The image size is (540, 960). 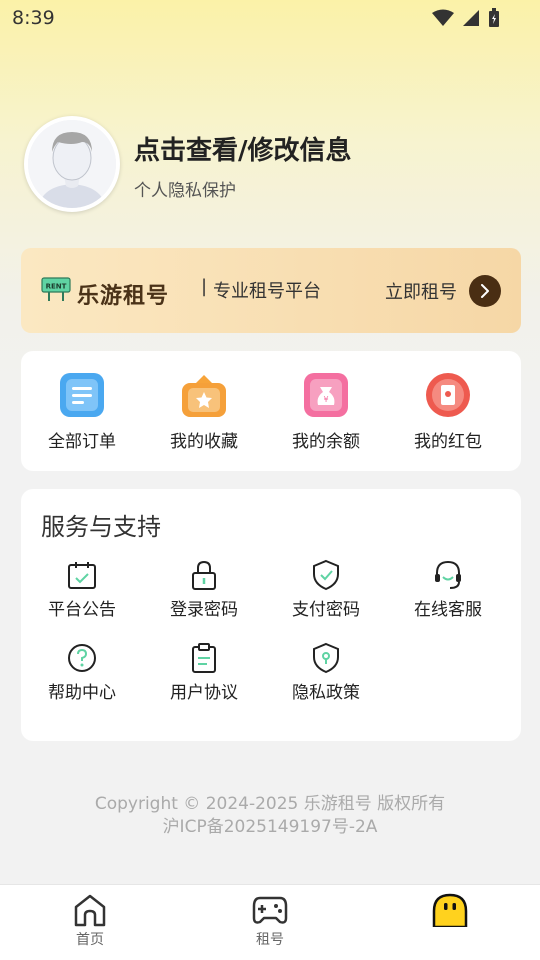 I want to click on wifi-icon, so click(x=443, y=17).